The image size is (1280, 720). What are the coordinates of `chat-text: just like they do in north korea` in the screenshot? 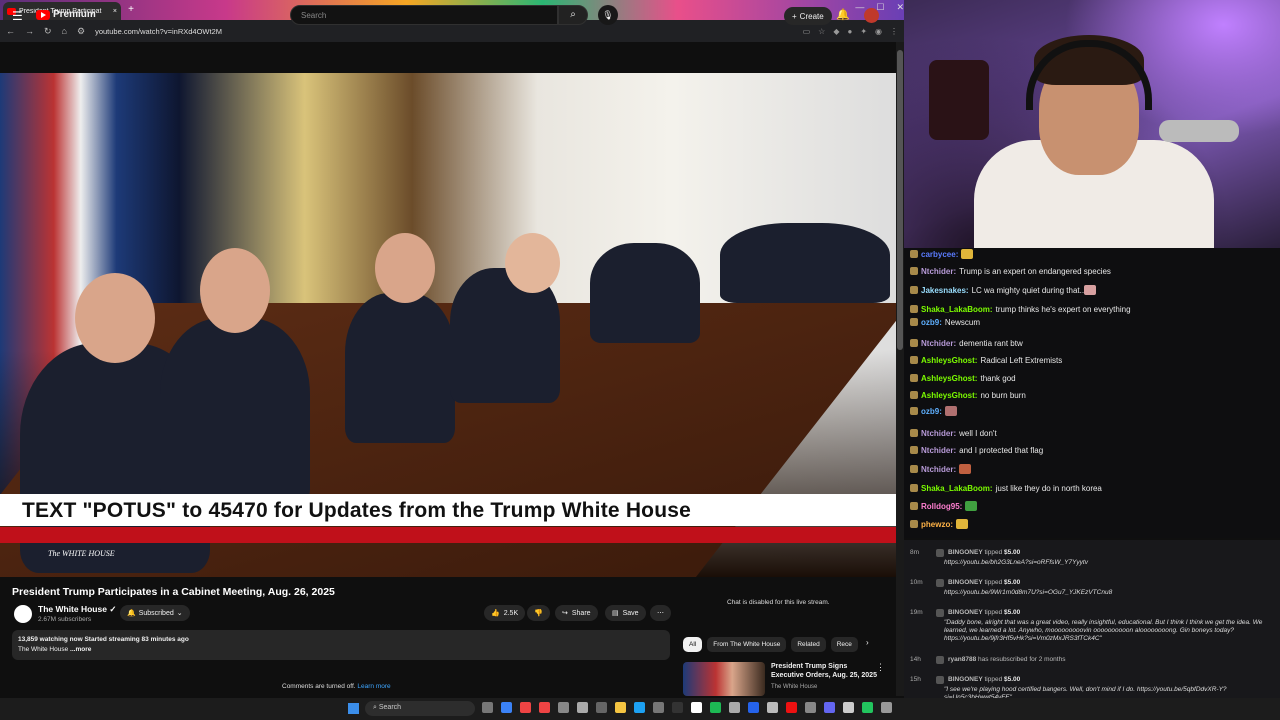 It's located at (1048, 488).